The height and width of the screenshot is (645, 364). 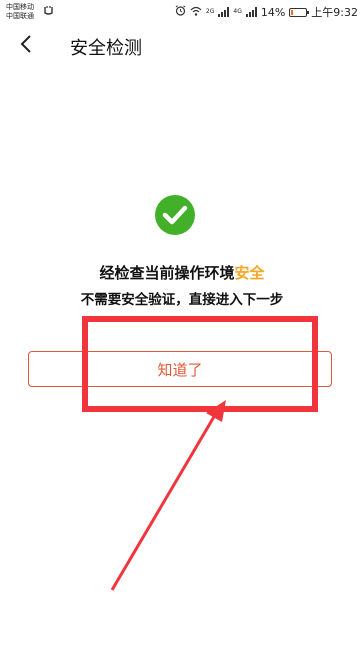 What do you see at coordinates (249, 273) in the screenshot?
I see `result-status-highlight: 安全` at bounding box center [249, 273].